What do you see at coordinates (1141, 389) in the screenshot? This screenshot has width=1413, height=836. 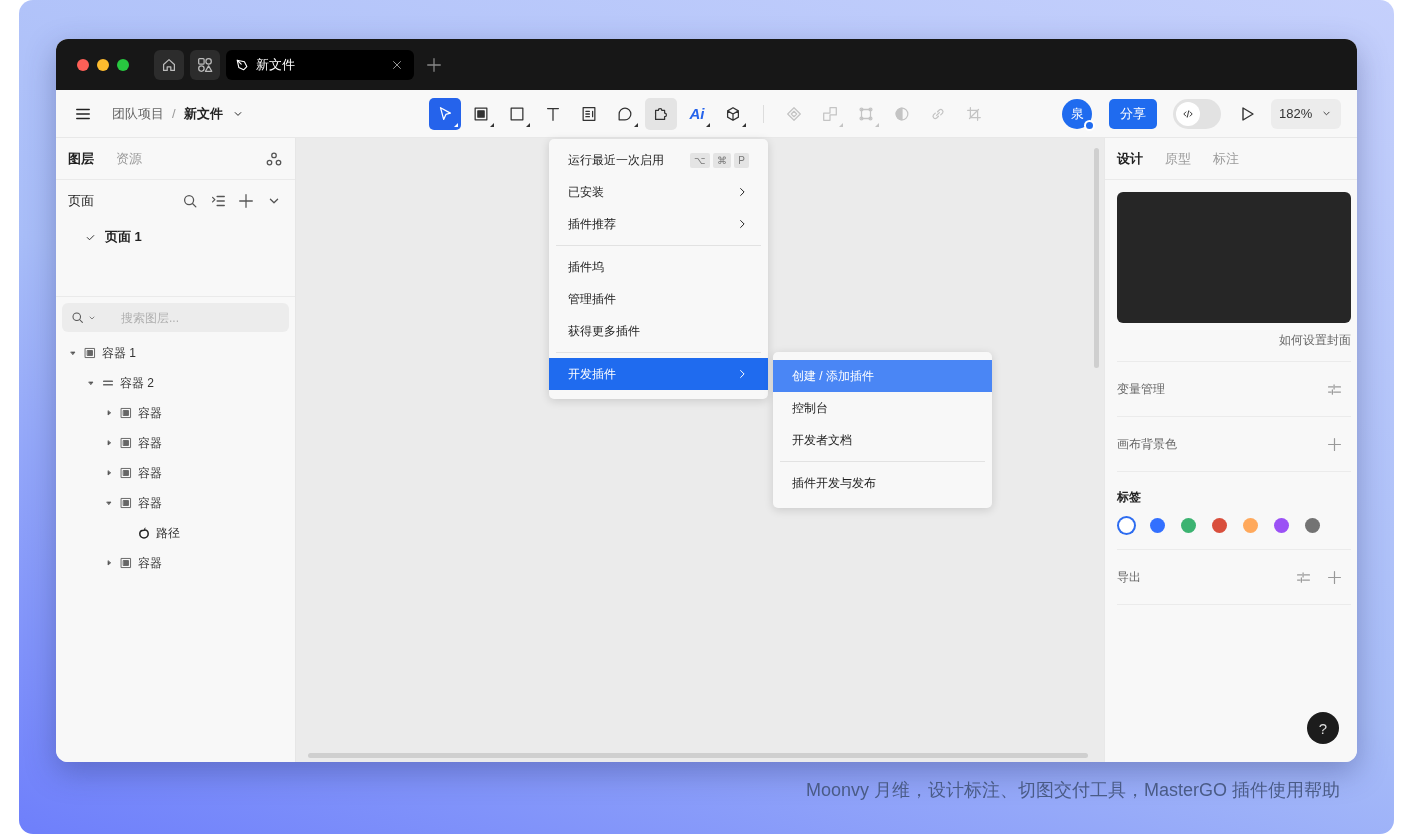 I see `section-label: 变量管理` at bounding box center [1141, 389].